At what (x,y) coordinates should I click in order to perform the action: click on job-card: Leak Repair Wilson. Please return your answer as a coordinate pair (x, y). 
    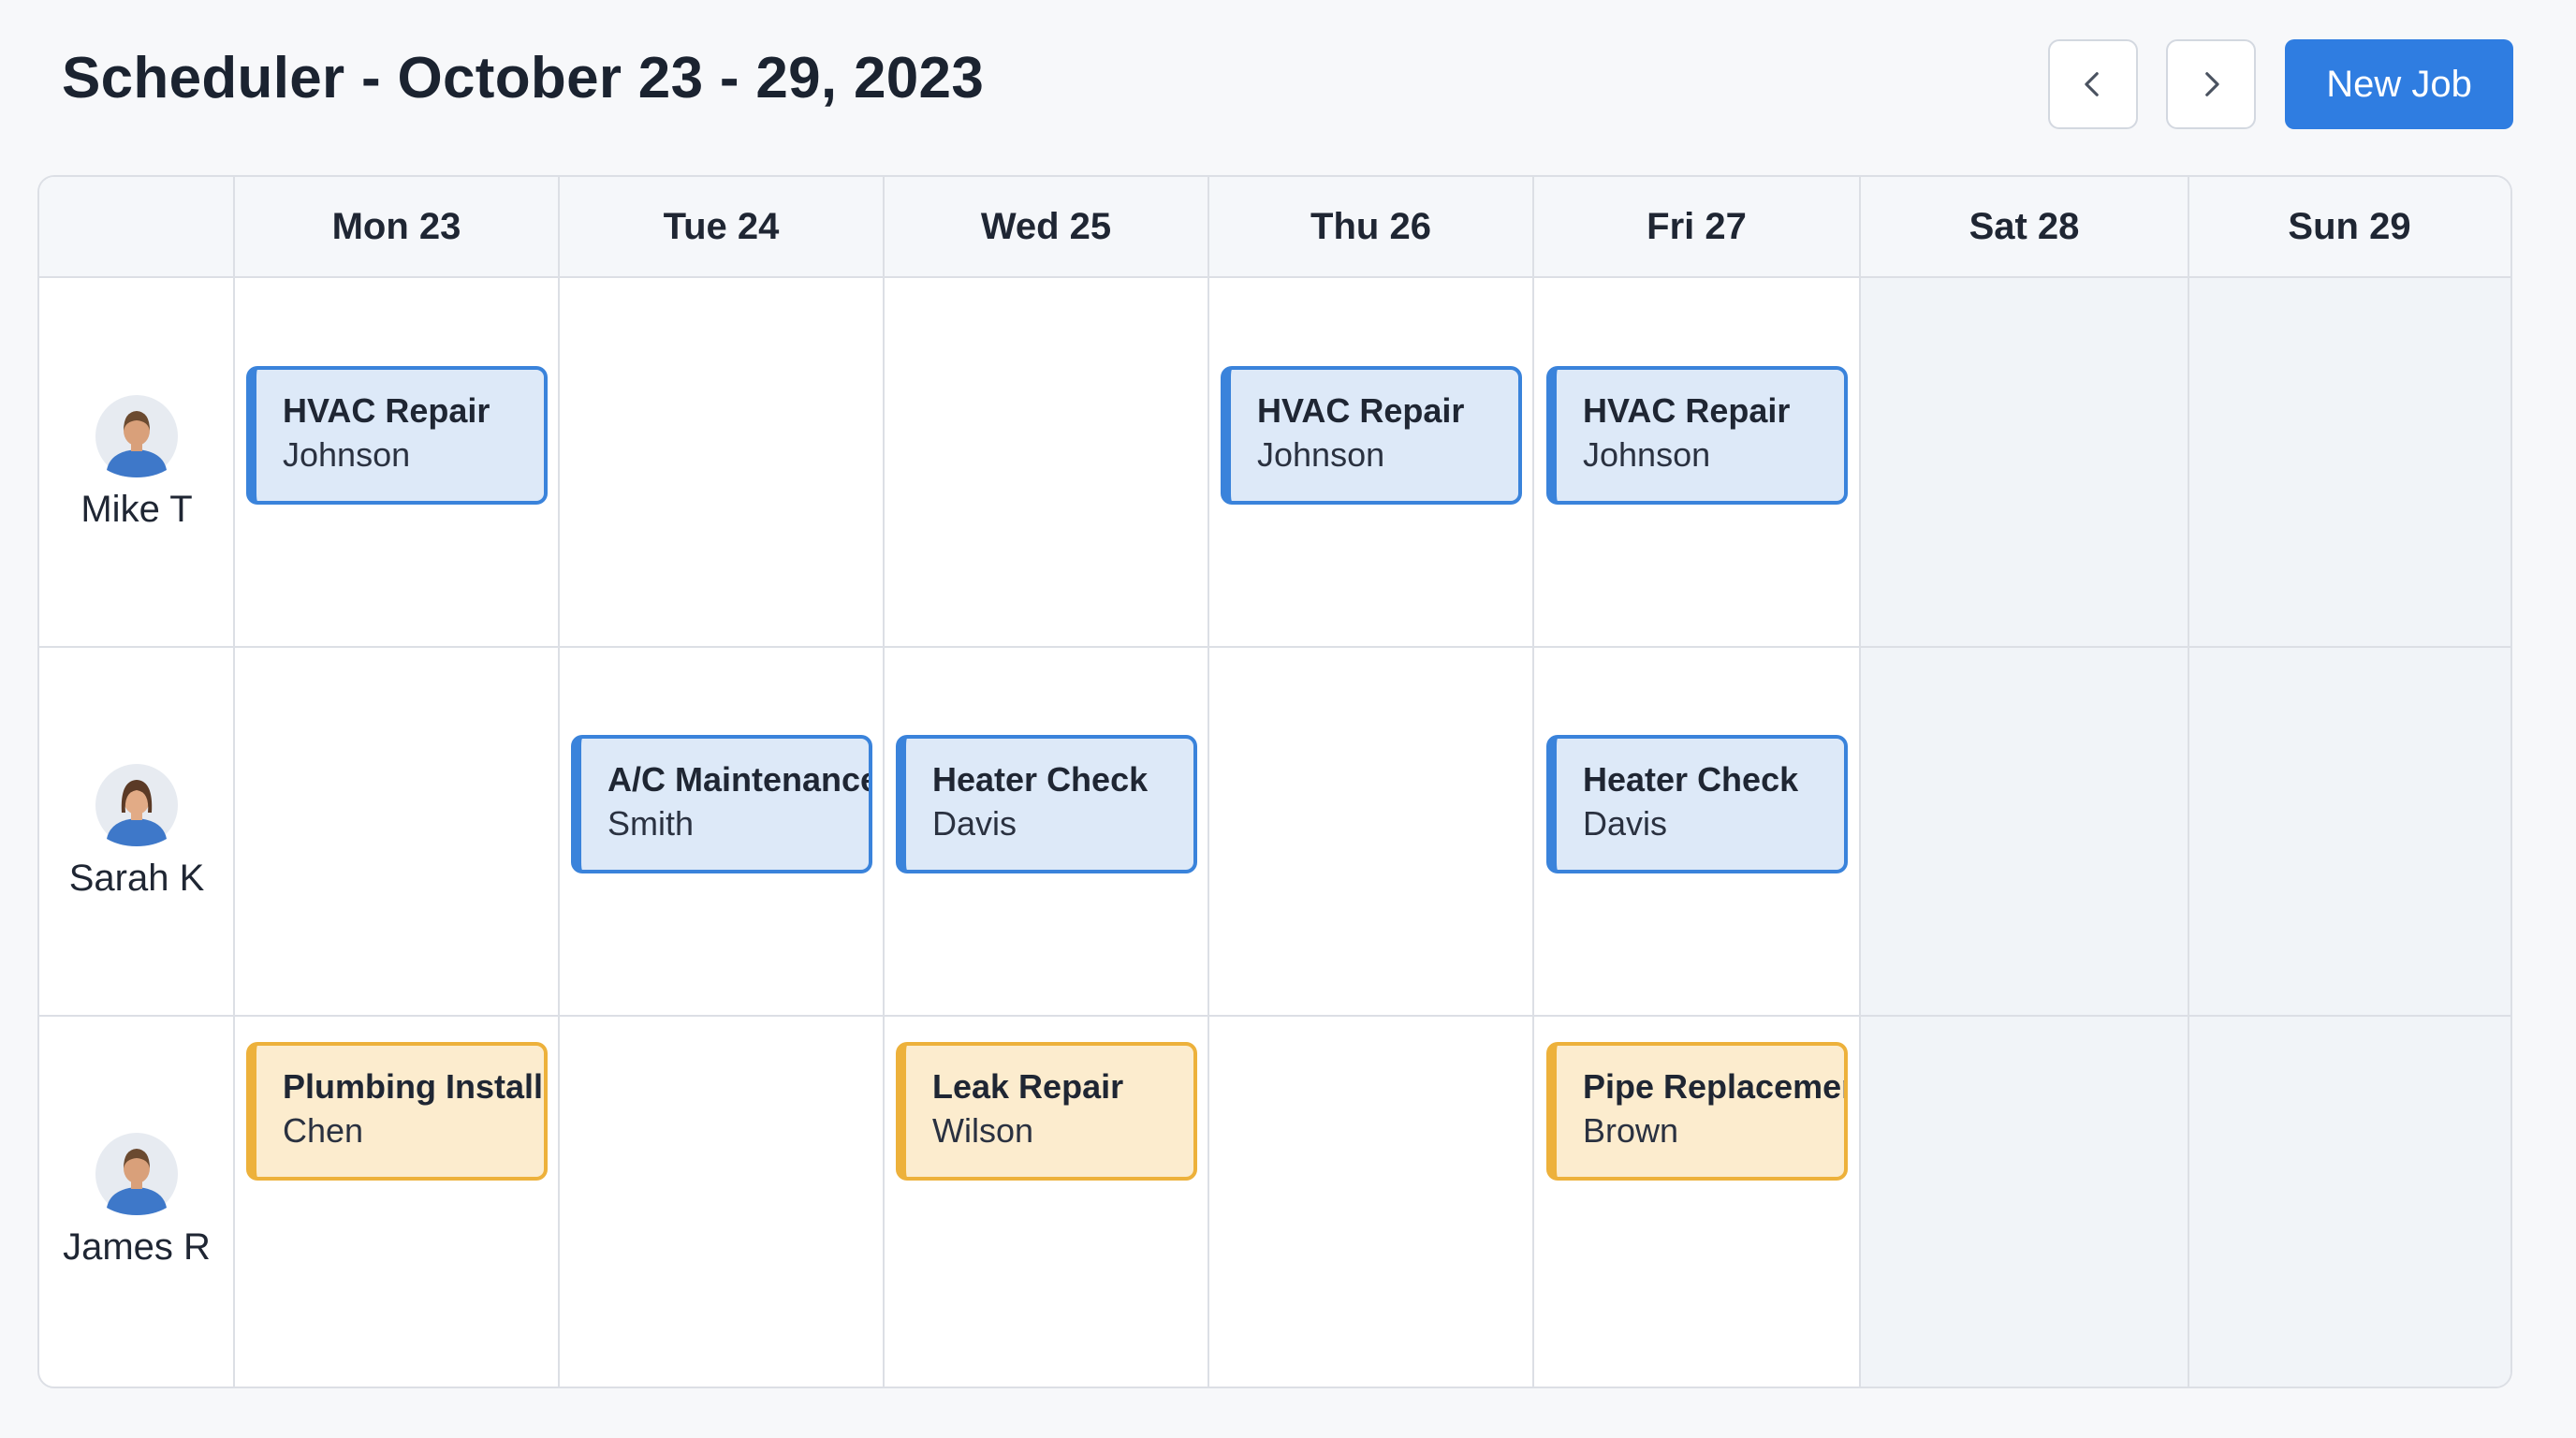
    Looking at the image, I should click on (1046, 1111).